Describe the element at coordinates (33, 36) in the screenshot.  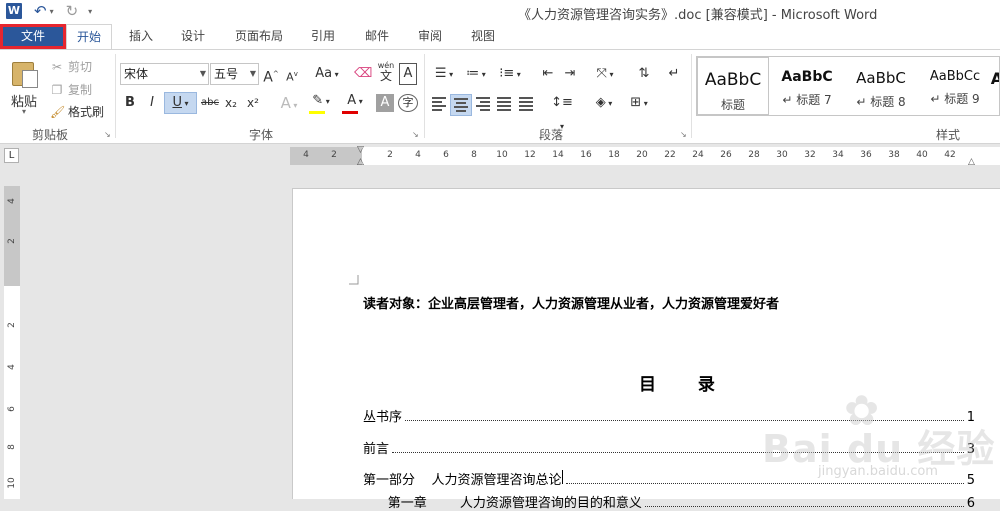
I see `tab-file: 文件` at that location.